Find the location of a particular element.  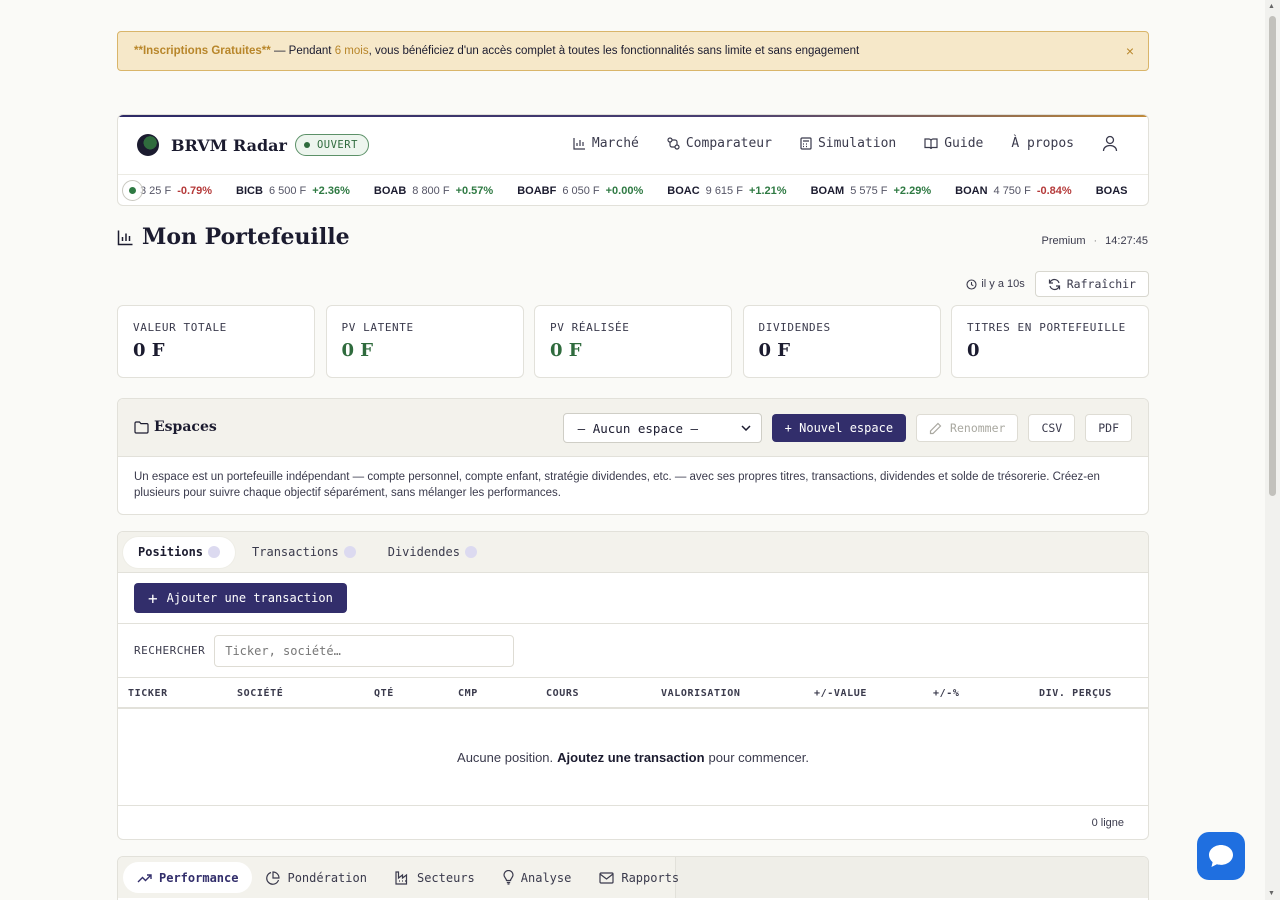

ticker-item: BOAB 8 800 F +0.57% is located at coordinates (433, 191).